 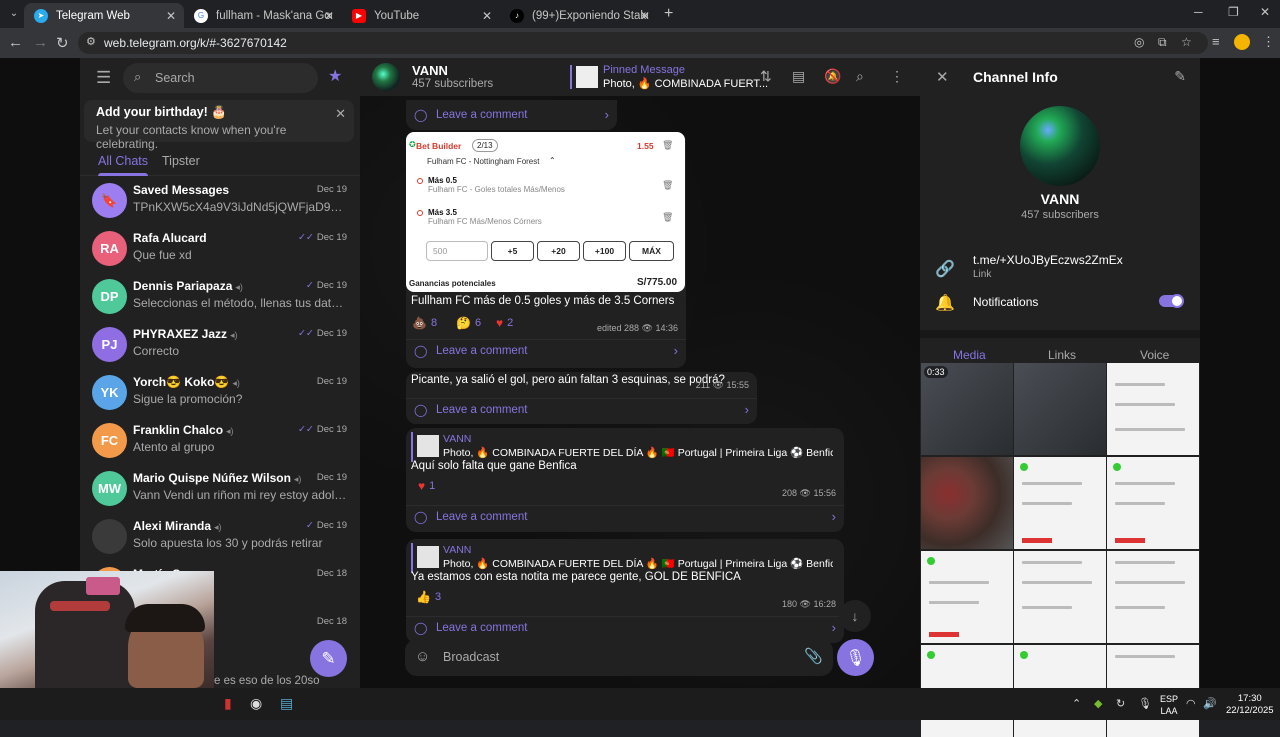 What do you see at coordinates (1098, 703) in the screenshot?
I see `nvidia-icon: ◆` at bounding box center [1098, 703].